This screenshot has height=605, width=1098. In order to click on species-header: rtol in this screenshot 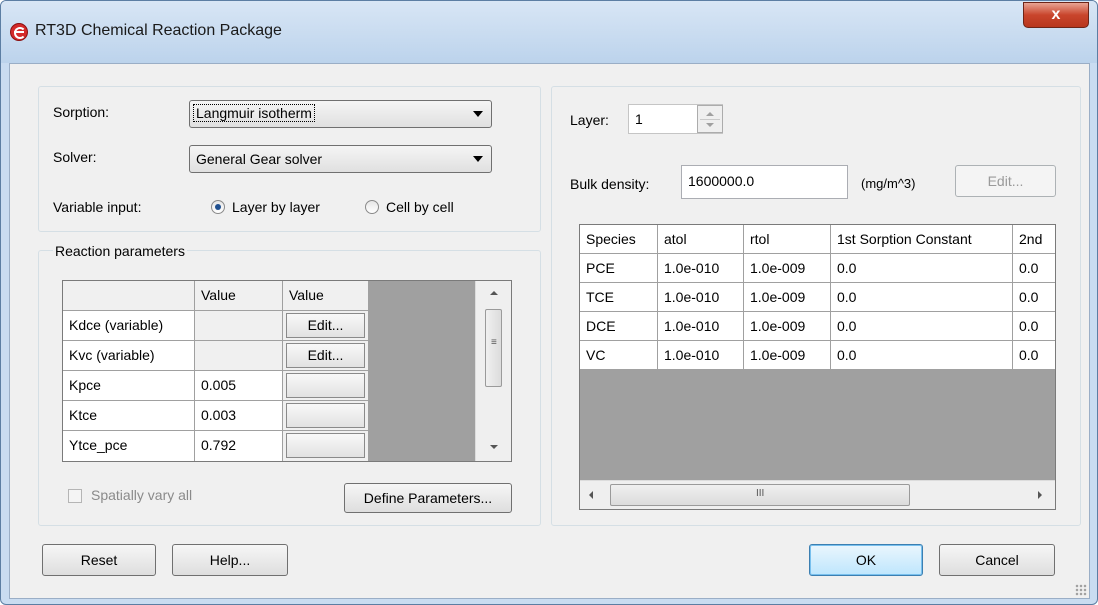, I will do `click(787, 239)`.